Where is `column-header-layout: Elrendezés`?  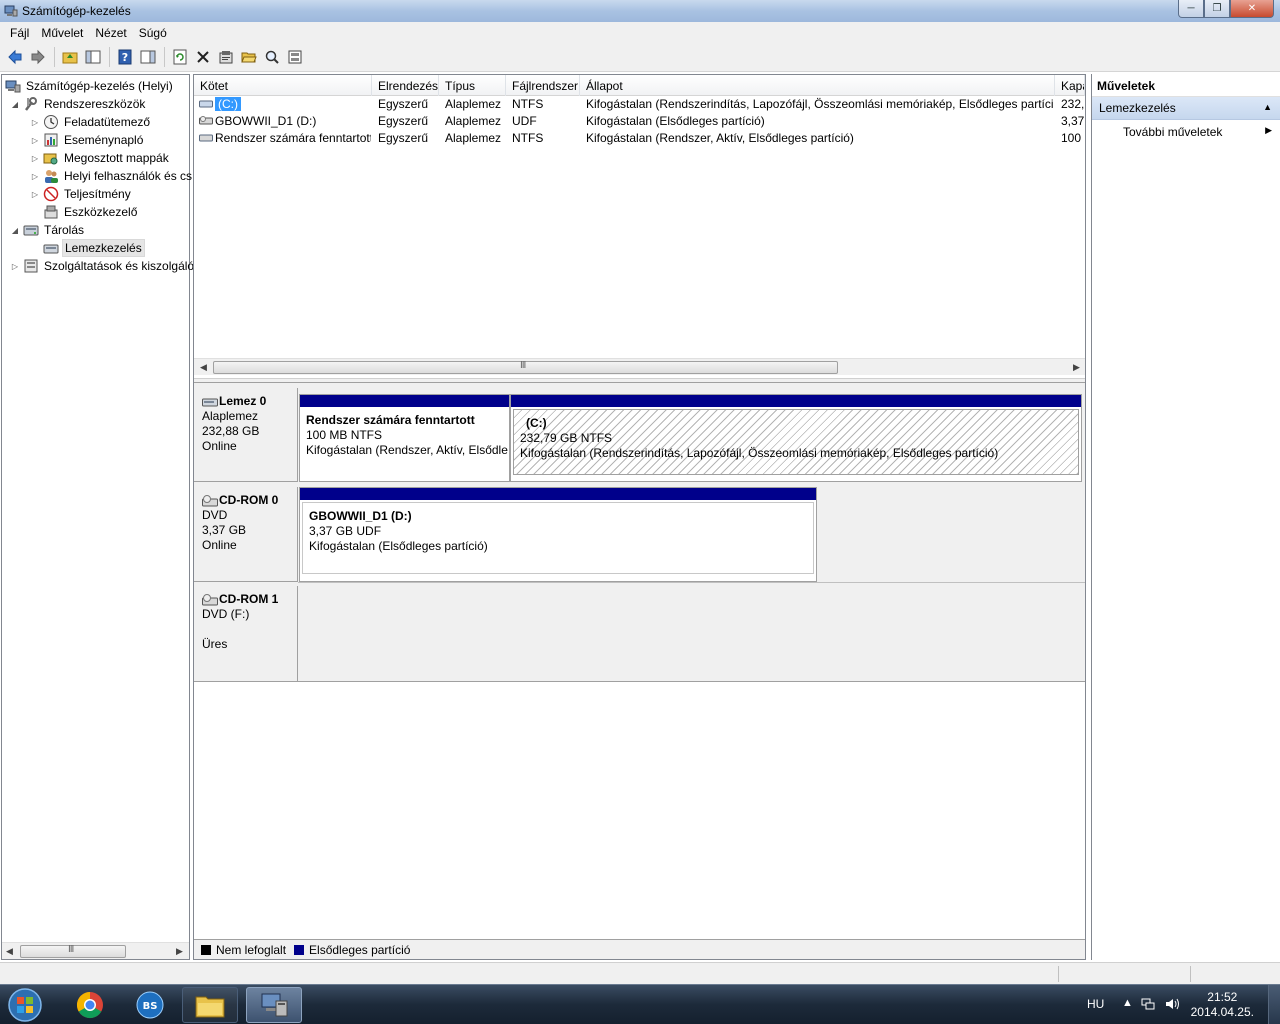
column-header-layout: Elrendezés is located at coordinates (405, 85).